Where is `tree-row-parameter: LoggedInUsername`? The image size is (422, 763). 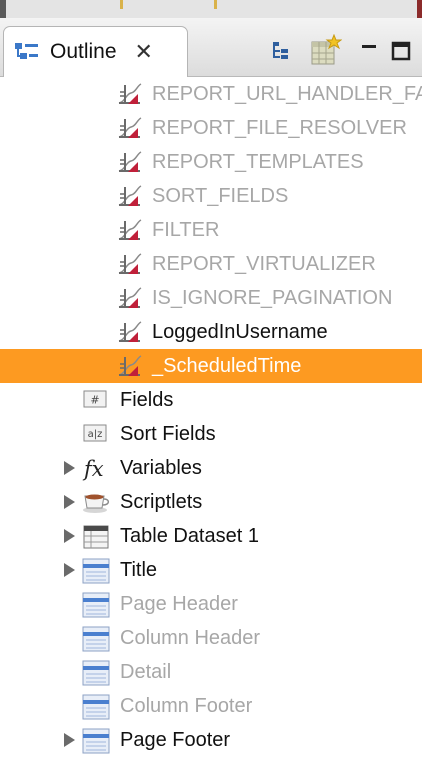 tree-row-parameter: LoggedInUsername is located at coordinates (211, 332).